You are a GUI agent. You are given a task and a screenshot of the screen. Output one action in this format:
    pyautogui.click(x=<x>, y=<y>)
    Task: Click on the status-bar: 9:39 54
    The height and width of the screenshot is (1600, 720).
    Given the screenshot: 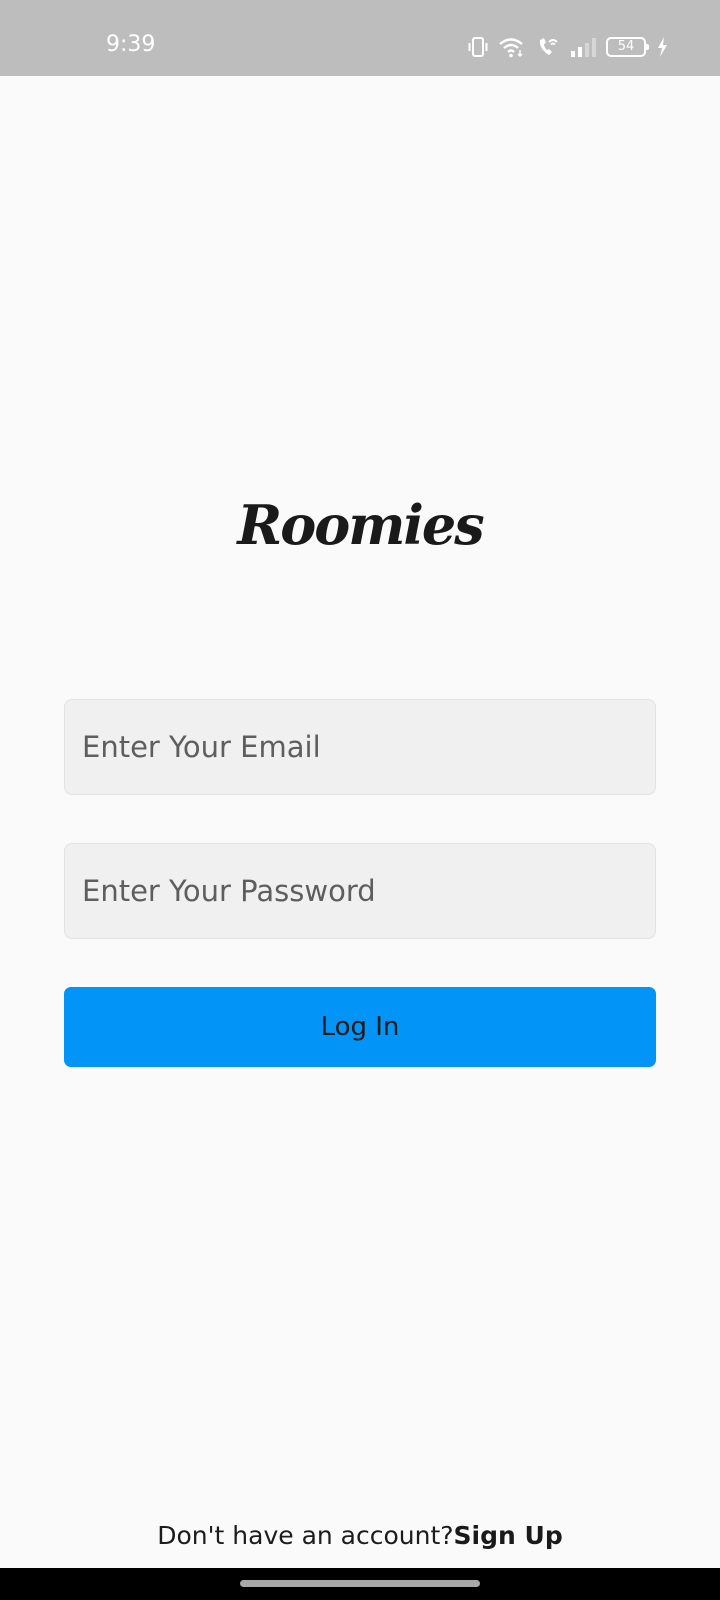 What is the action you would take?
    pyautogui.click(x=360, y=38)
    